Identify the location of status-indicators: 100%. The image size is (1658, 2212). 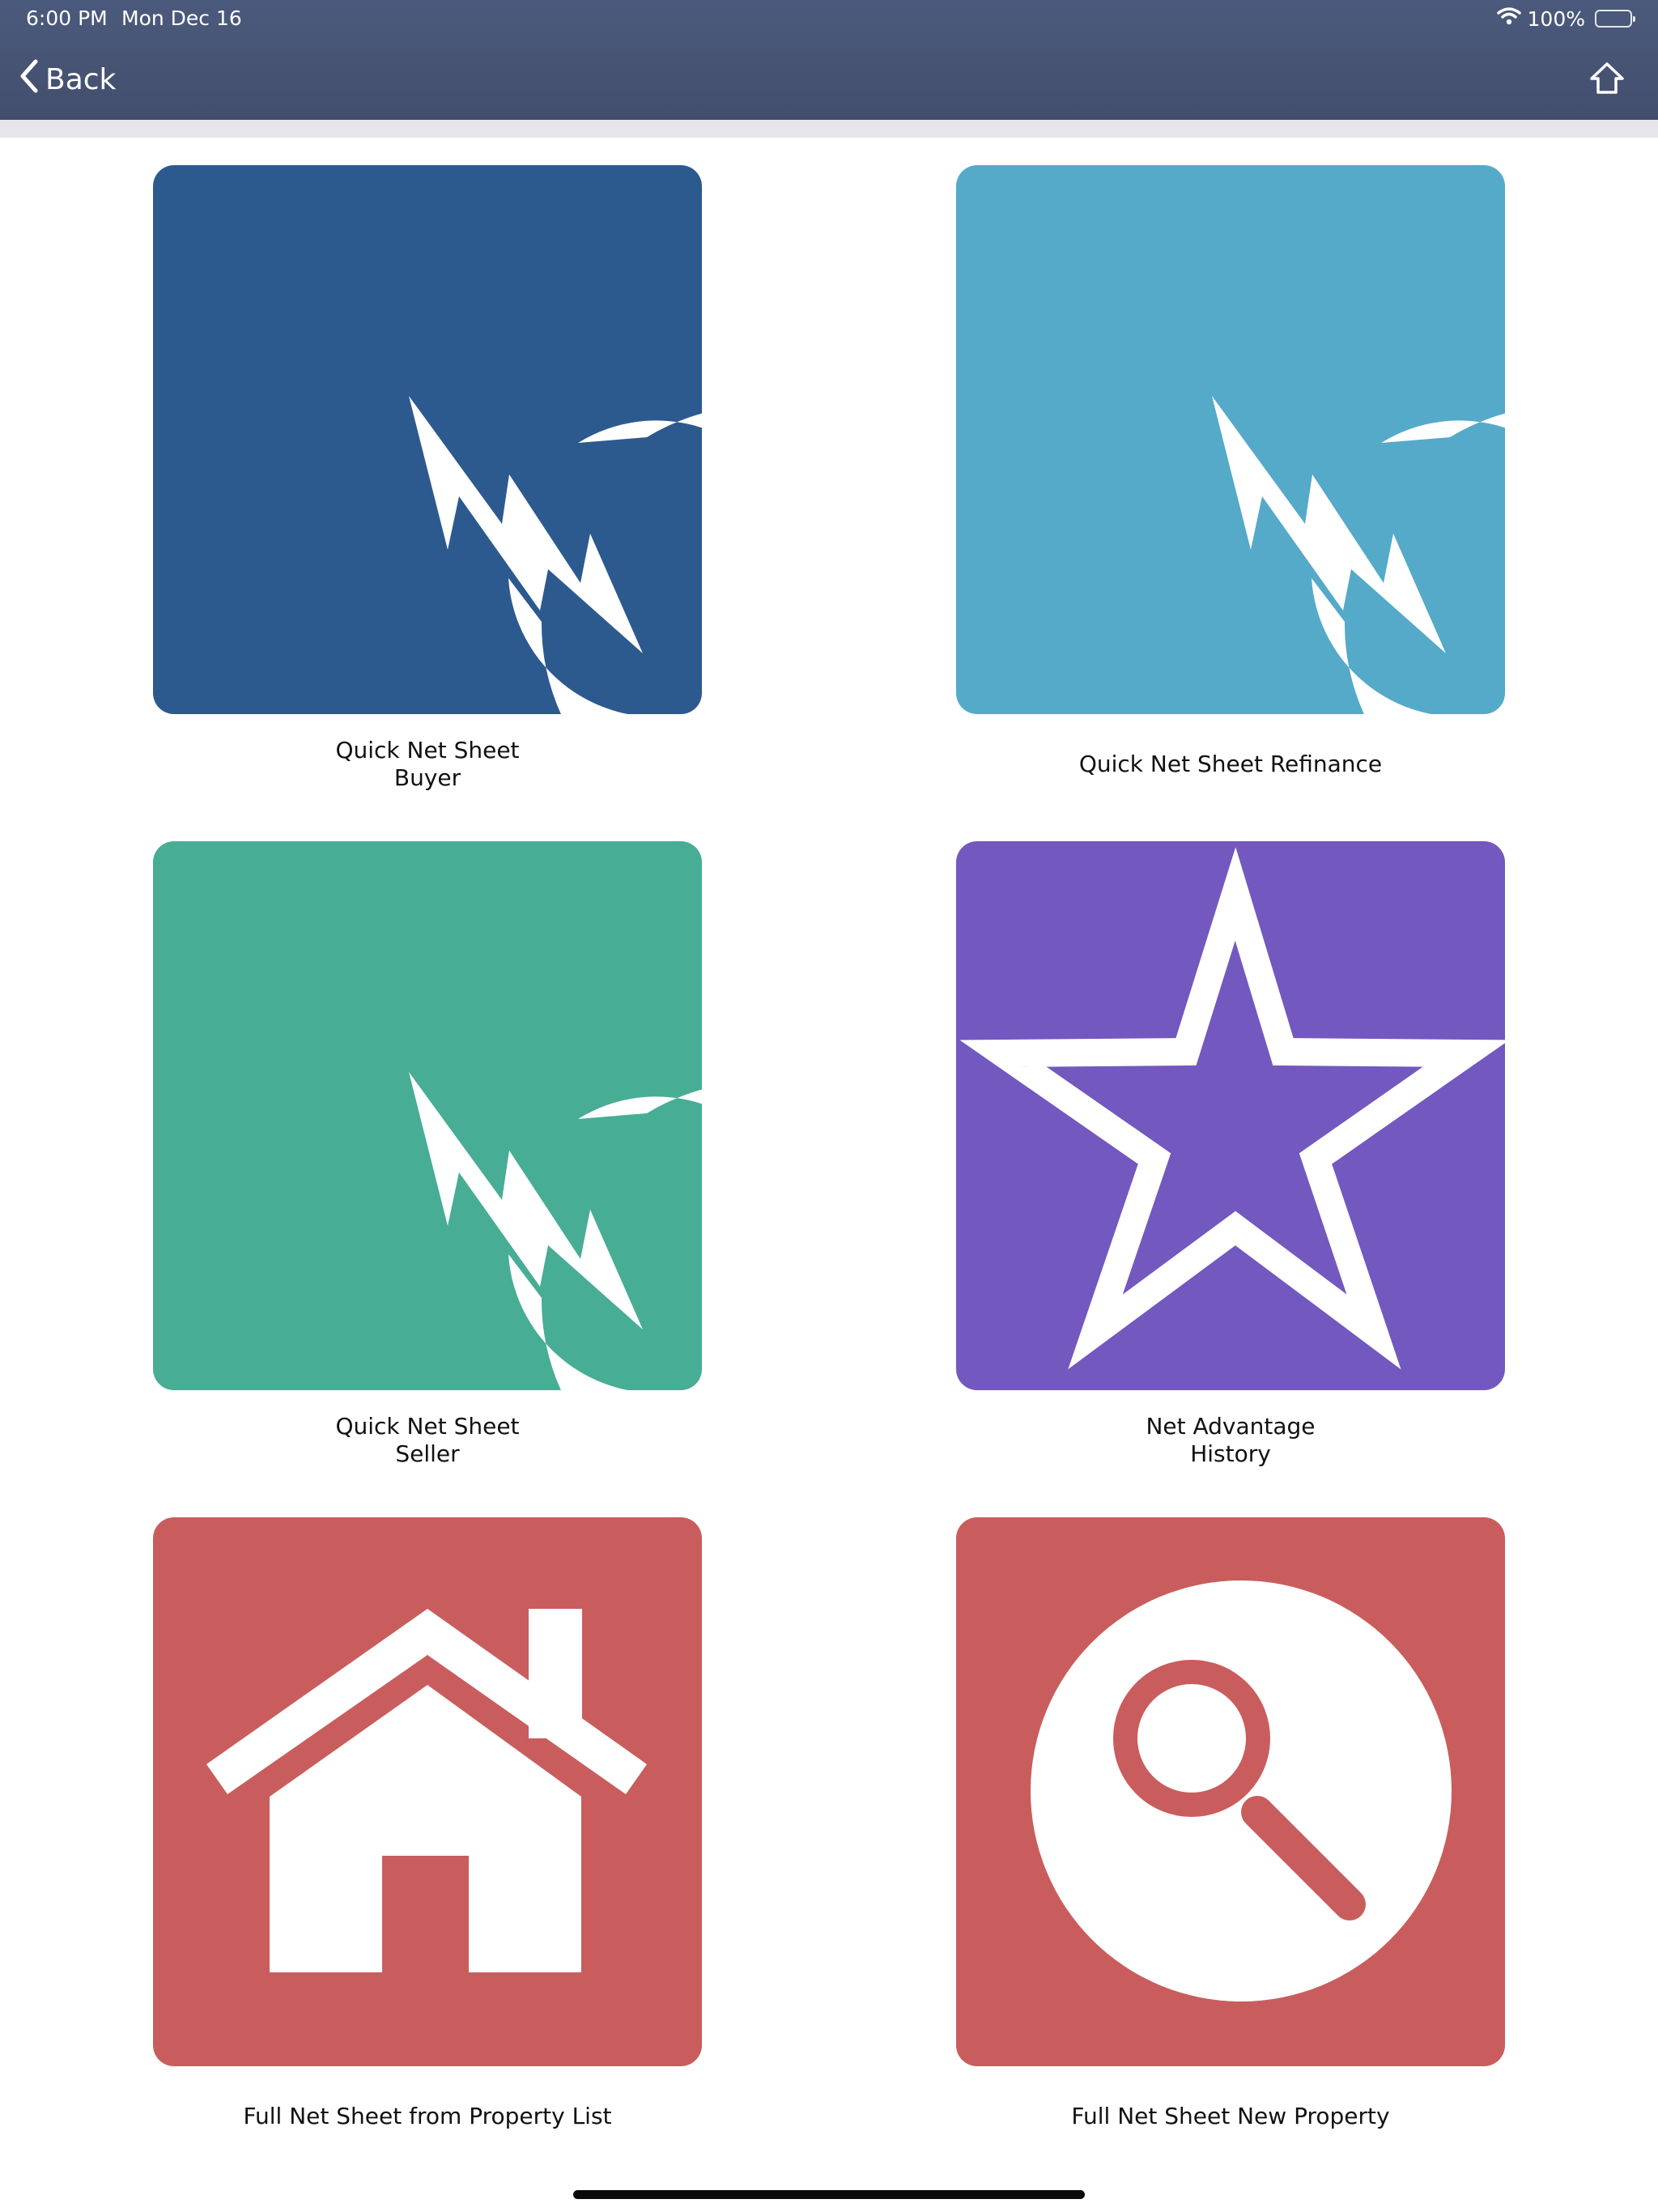
(1565, 19).